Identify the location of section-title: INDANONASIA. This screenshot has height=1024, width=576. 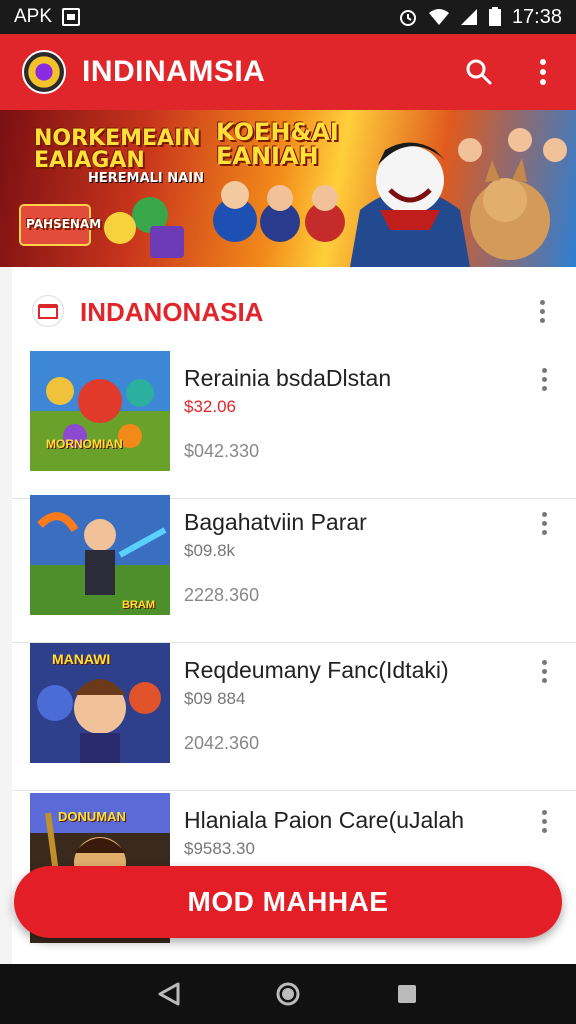
(172, 312).